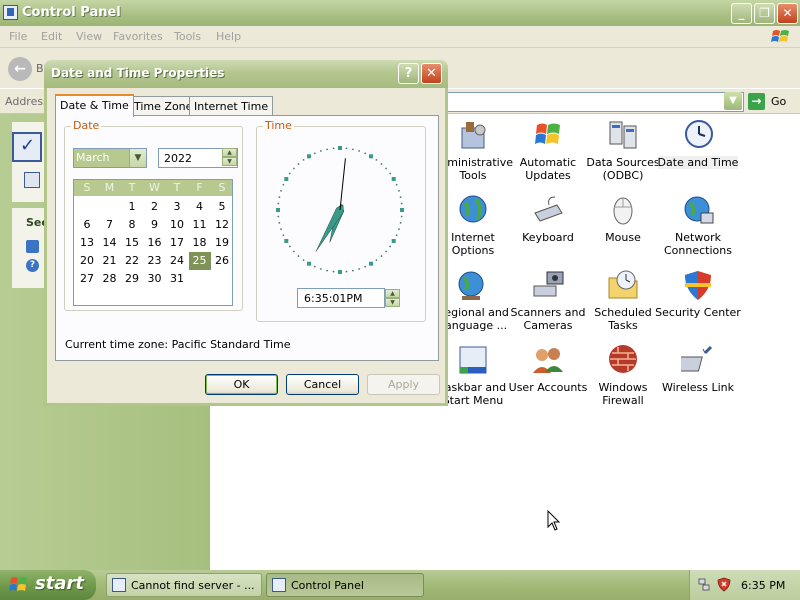  I want to click on year-spinner: ▲ ▼, so click(229, 157).